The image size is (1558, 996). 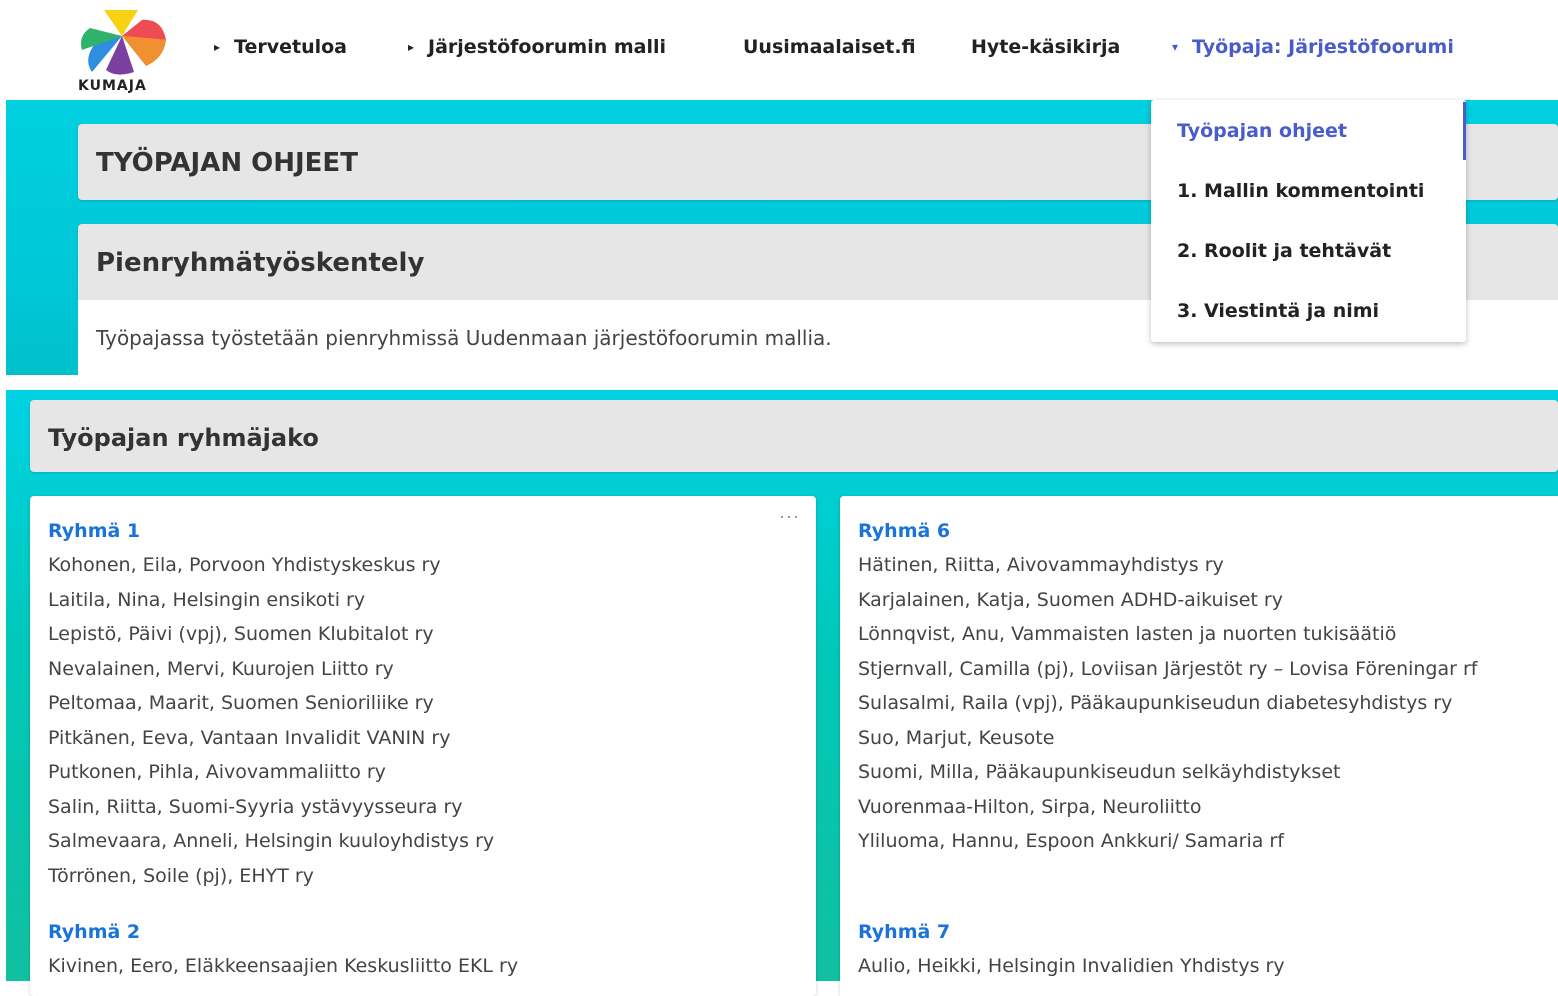 I want to click on groups-title: Työpajan ryhmäjako, so click(x=183, y=438).